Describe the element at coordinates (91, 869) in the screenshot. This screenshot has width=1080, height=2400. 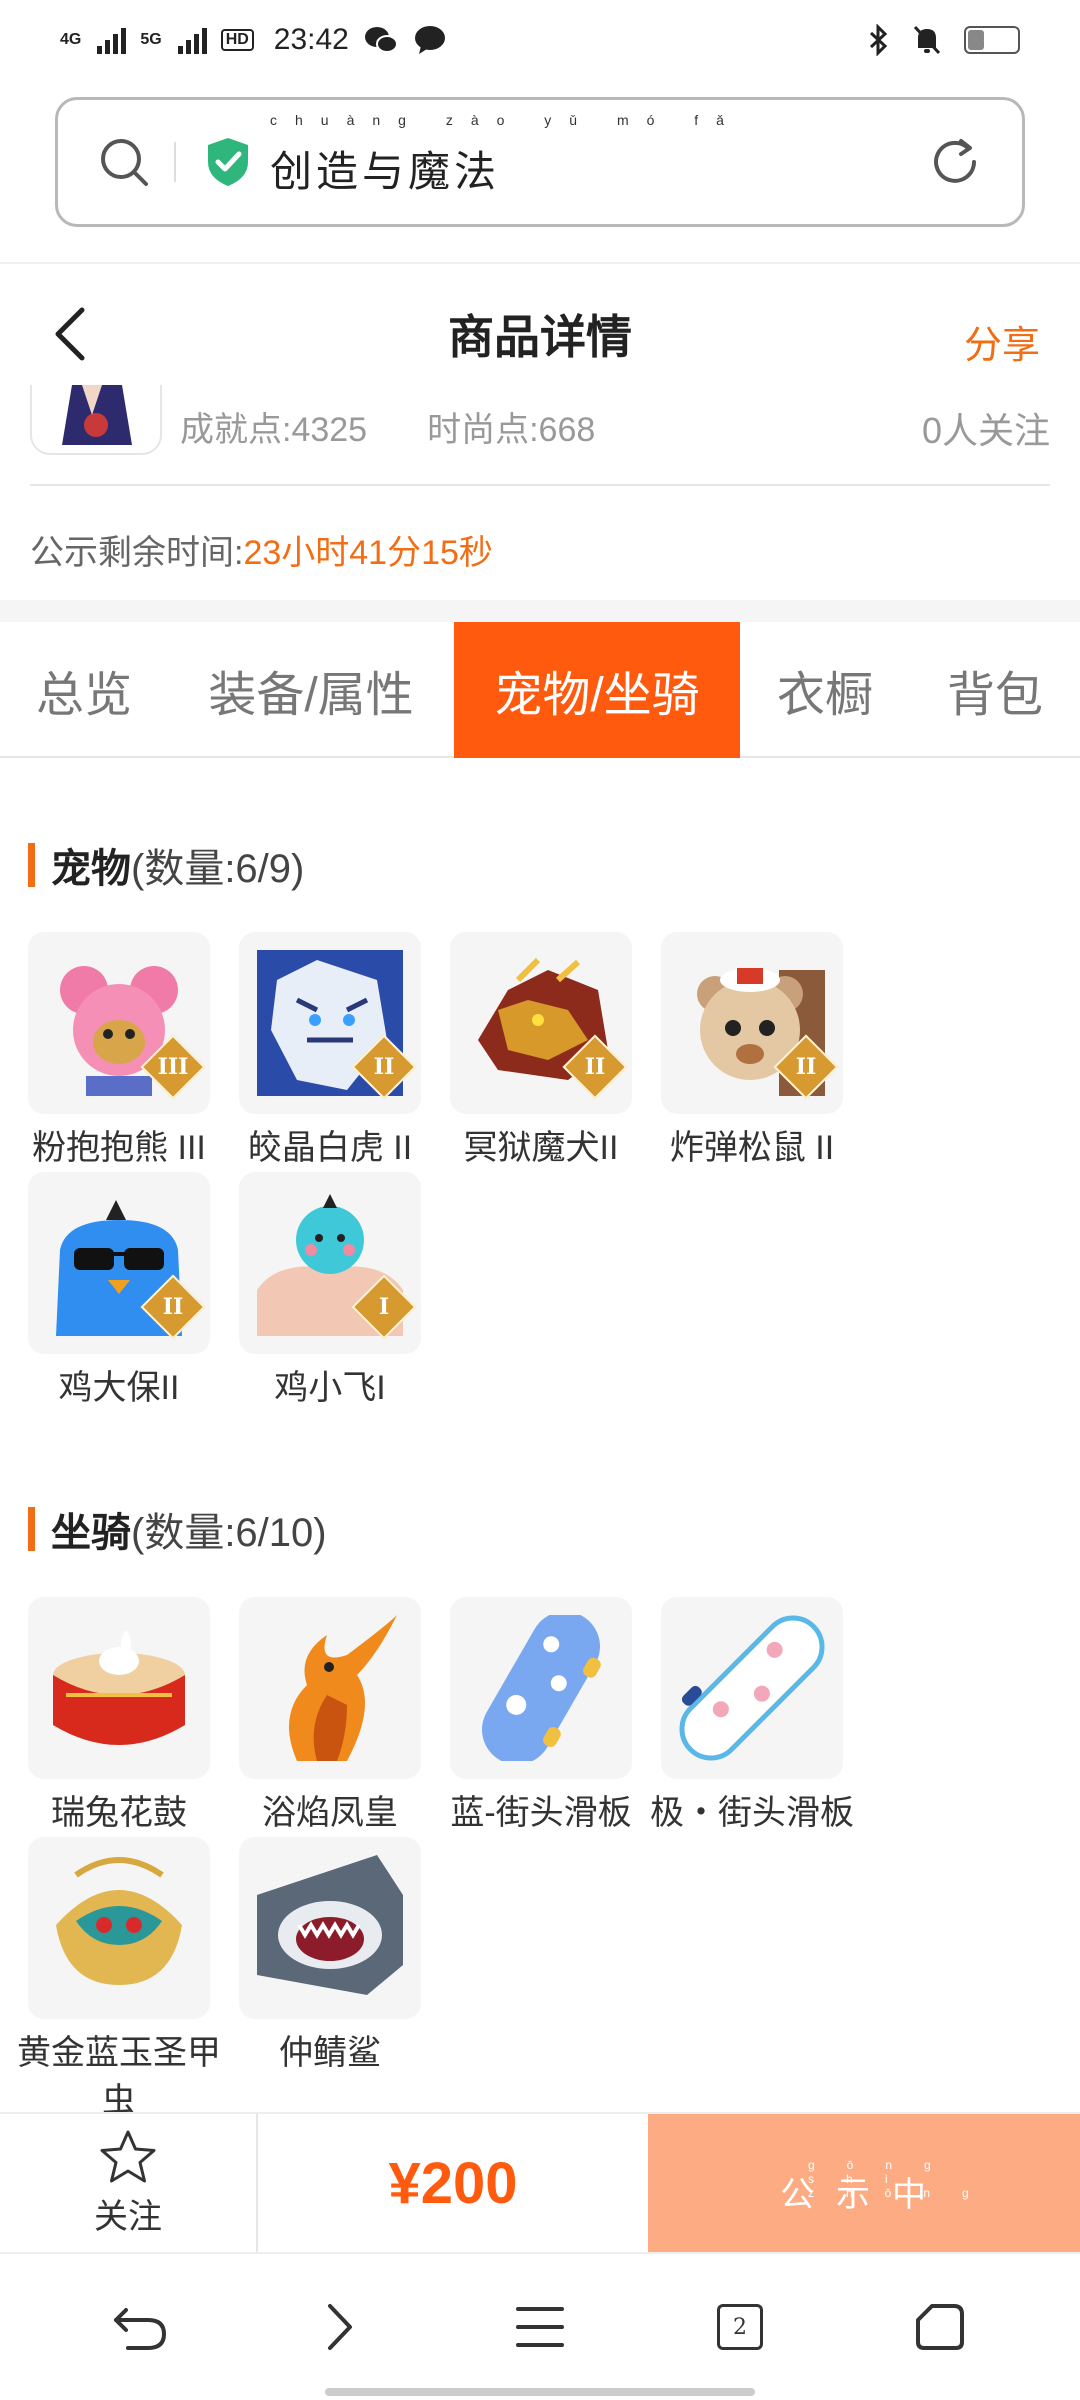
I see `pets-title: 宠物` at that location.